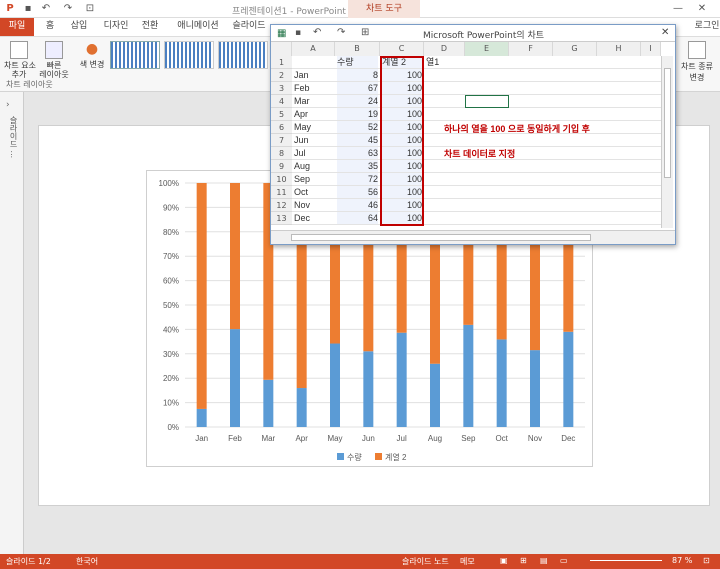 This screenshot has width=720, height=569. Describe the element at coordinates (523, 560) in the screenshot. I see `sorter-view-icon: ⊞` at that location.